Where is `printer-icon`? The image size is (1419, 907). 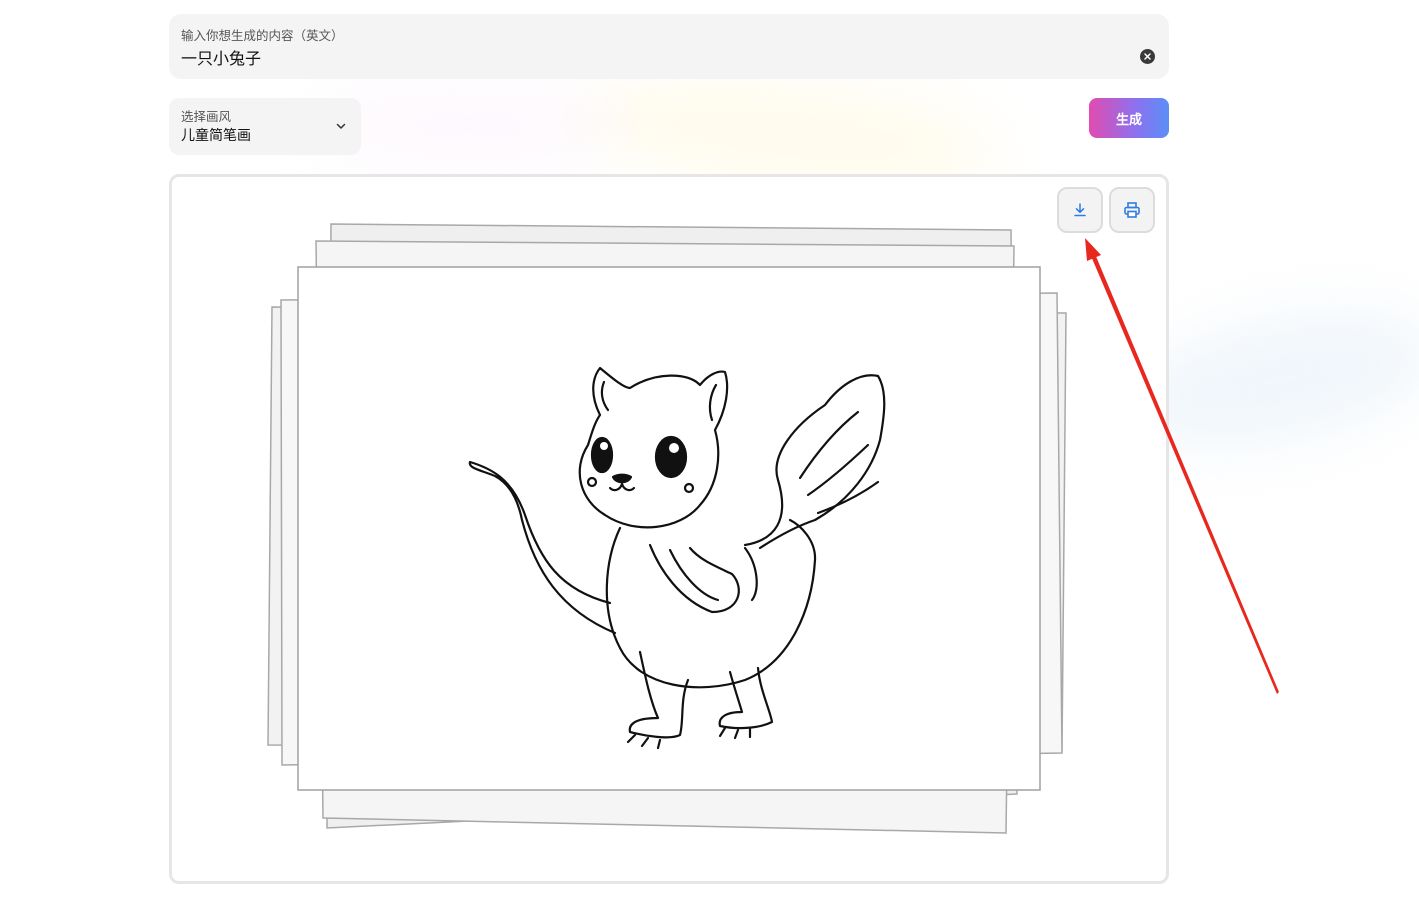
printer-icon is located at coordinates (1132, 210).